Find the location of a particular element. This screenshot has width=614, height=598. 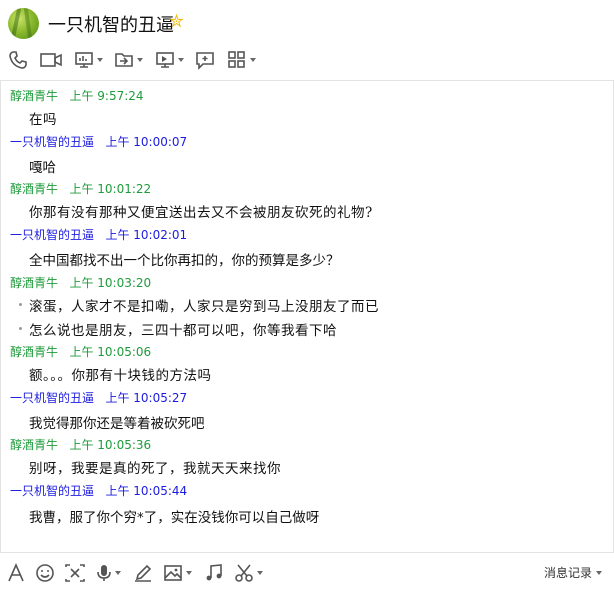

message-time: 上午 10:00:07 is located at coordinates (146, 142).